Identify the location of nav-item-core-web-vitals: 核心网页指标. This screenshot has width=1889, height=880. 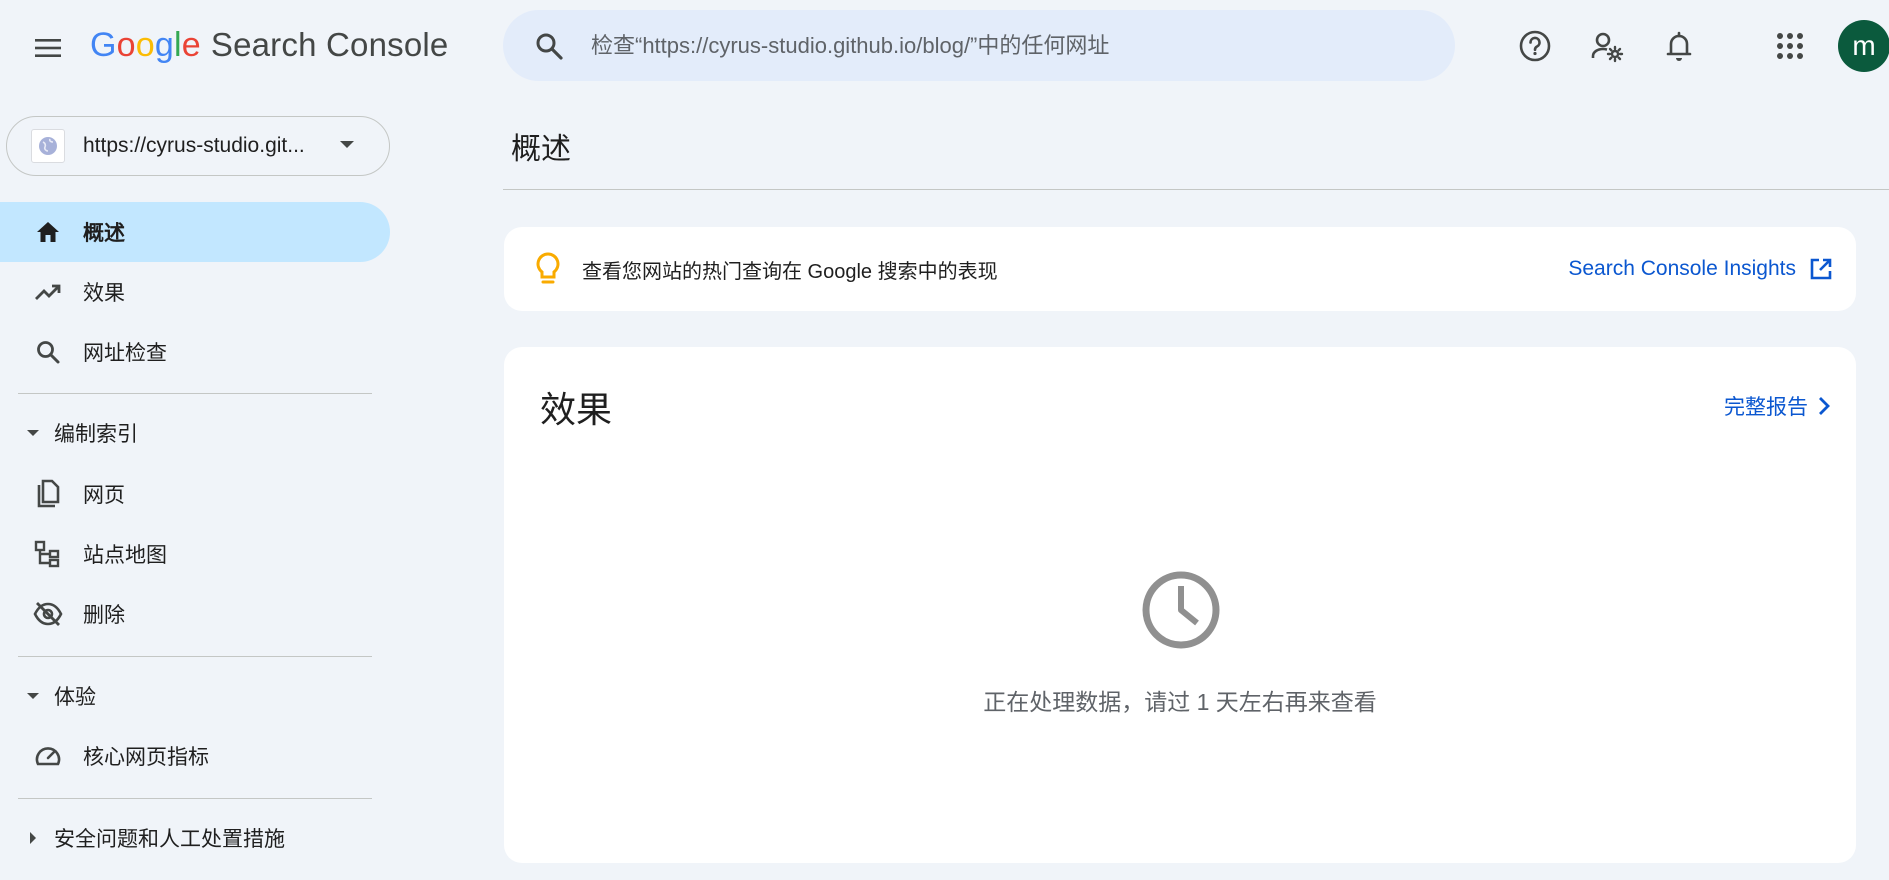
(195, 756).